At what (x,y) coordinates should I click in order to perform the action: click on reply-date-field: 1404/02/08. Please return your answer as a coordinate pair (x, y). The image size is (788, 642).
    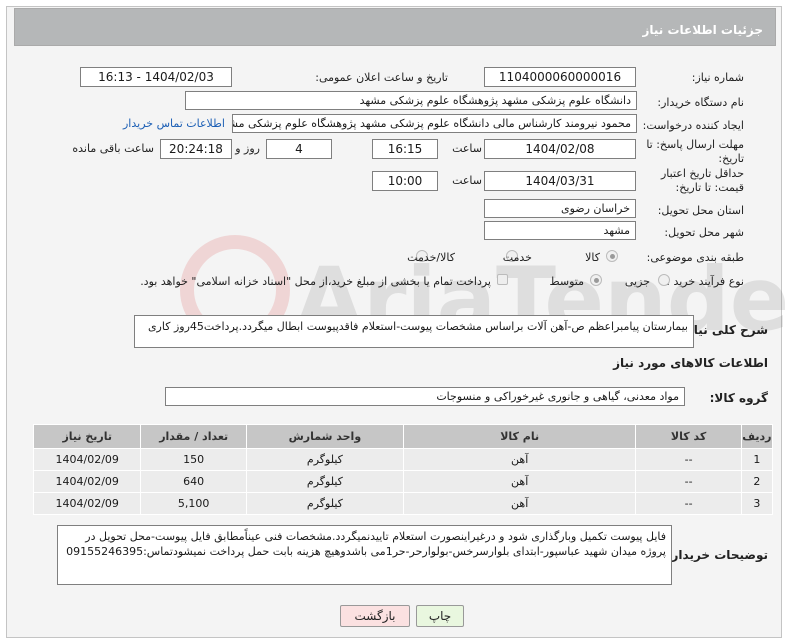
    Looking at the image, I should click on (560, 149).